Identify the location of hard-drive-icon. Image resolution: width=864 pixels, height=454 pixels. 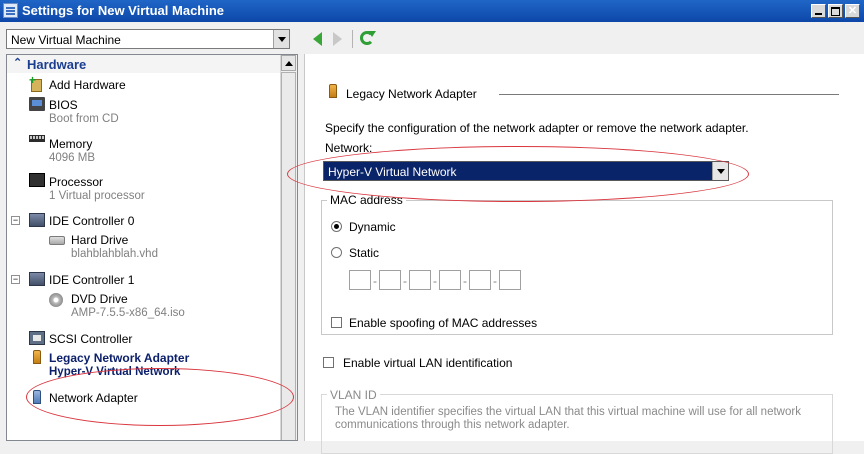
(57, 240).